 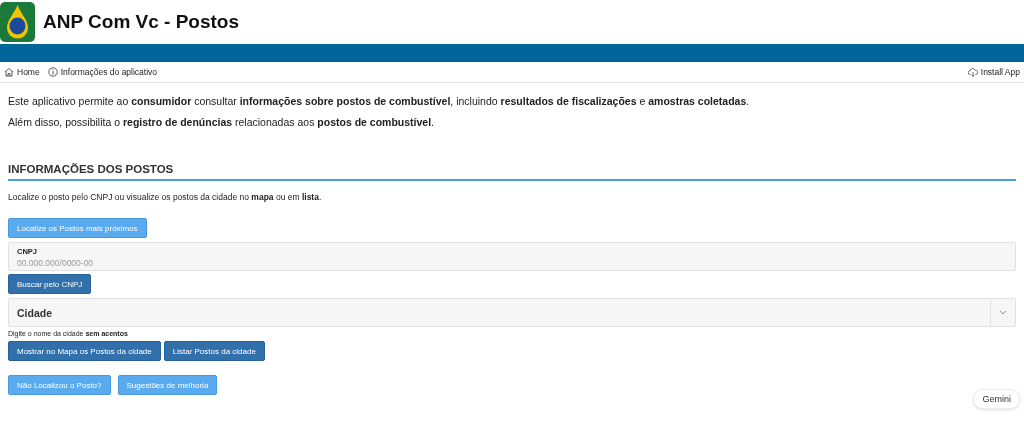 What do you see at coordinates (214, 351) in the screenshot?
I see `action-button: Listar Postos da cidade` at bounding box center [214, 351].